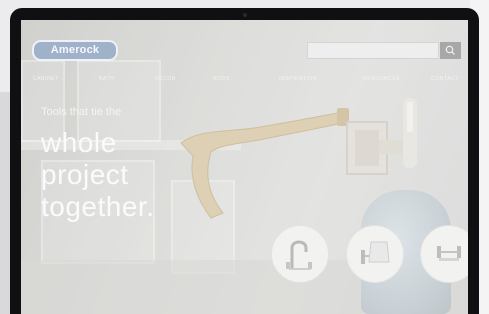  What do you see at coordinates (106, 79) in the screenshot?
I see `nav-item-bath: BATH` at bounding box center [106, 79].